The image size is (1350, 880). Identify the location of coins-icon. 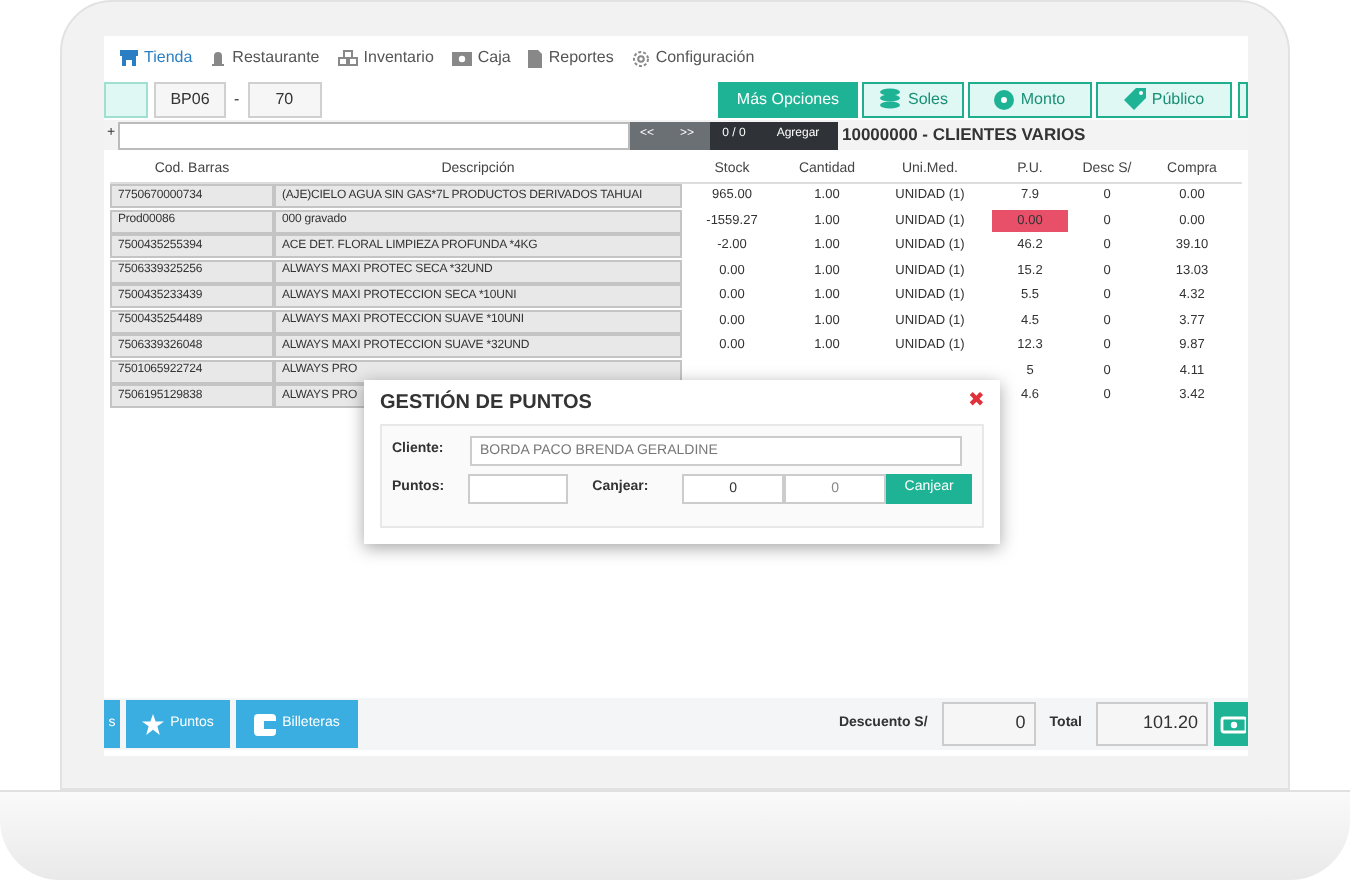
(889, 99).